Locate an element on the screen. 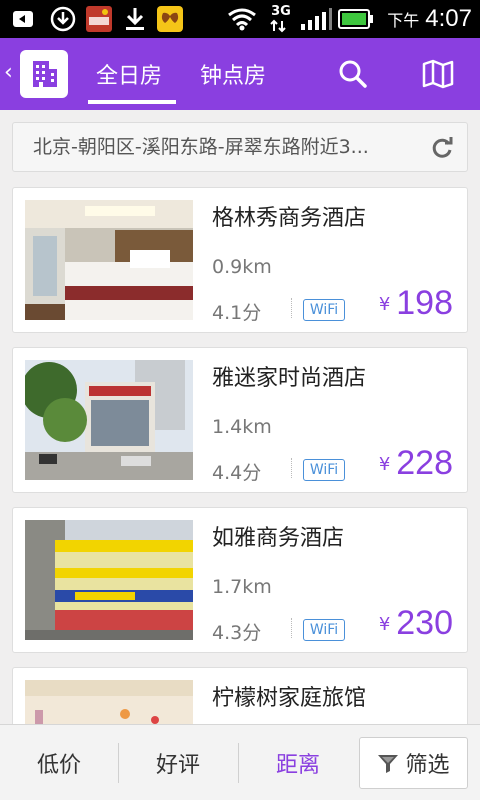 The width and height of the screenshot is (480, 800). tab-hourly: 钟点房 is located at coordinates (233, 74).